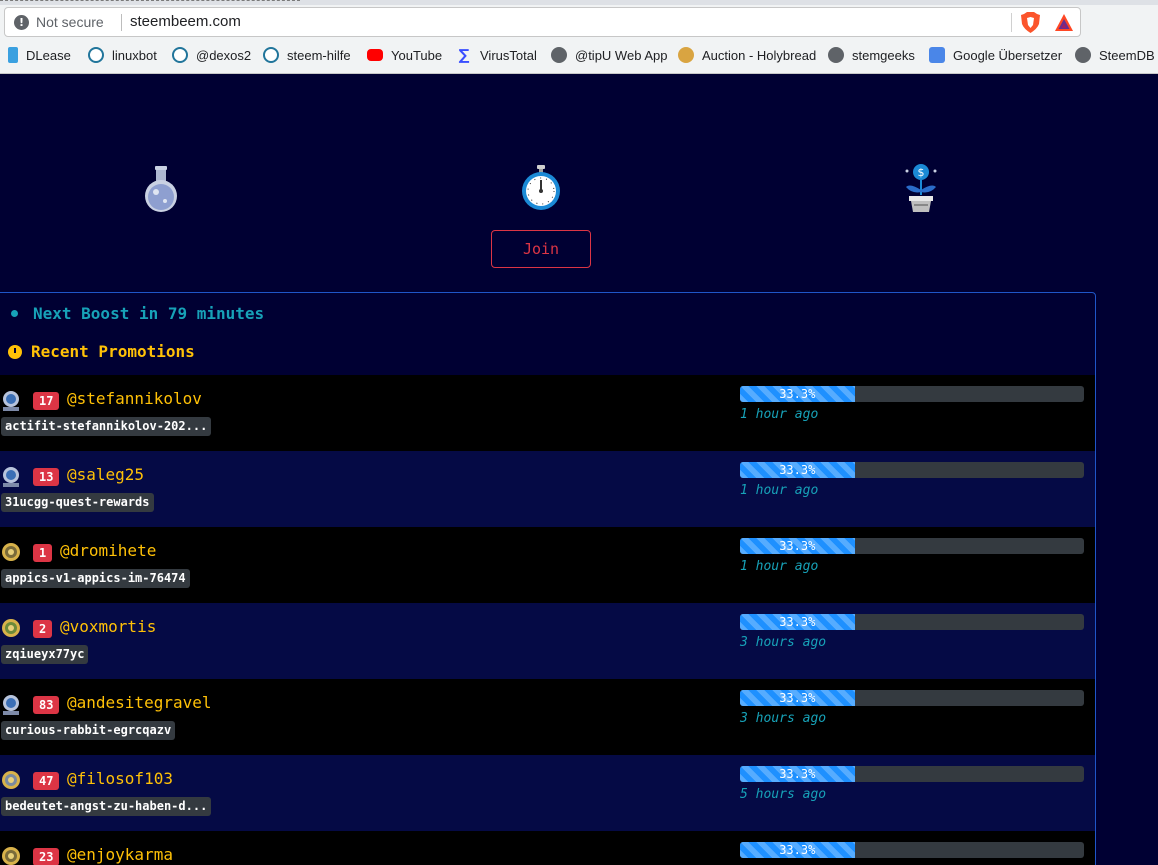  Describe the element at coordinates (113, 351) in the screenshot. I see `recent-promotions-title: Recent Promotions` at that location.